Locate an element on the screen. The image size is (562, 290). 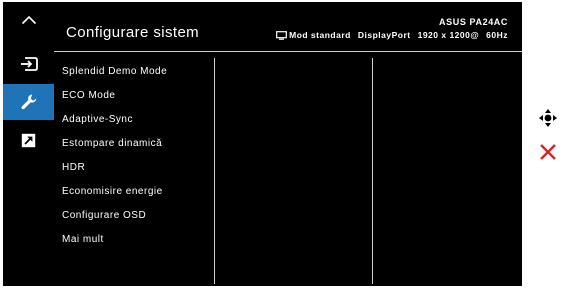
navigate-icon is located at coordinates (548, 118).